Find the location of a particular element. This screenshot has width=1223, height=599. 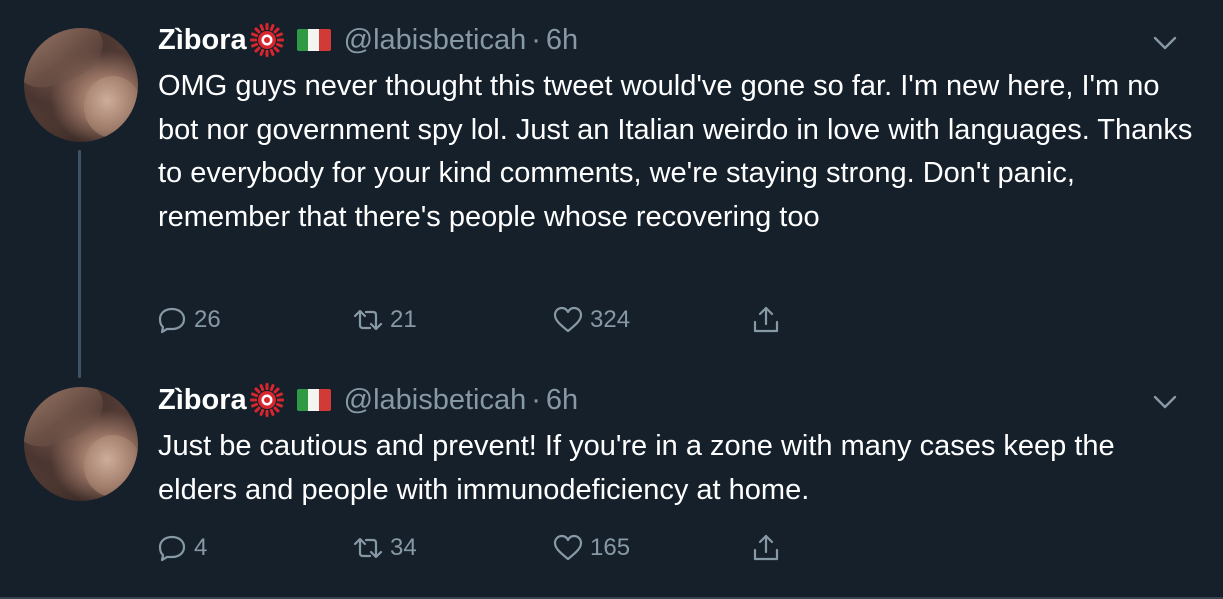

thread-connector-line is located at coordinates (79, 264).